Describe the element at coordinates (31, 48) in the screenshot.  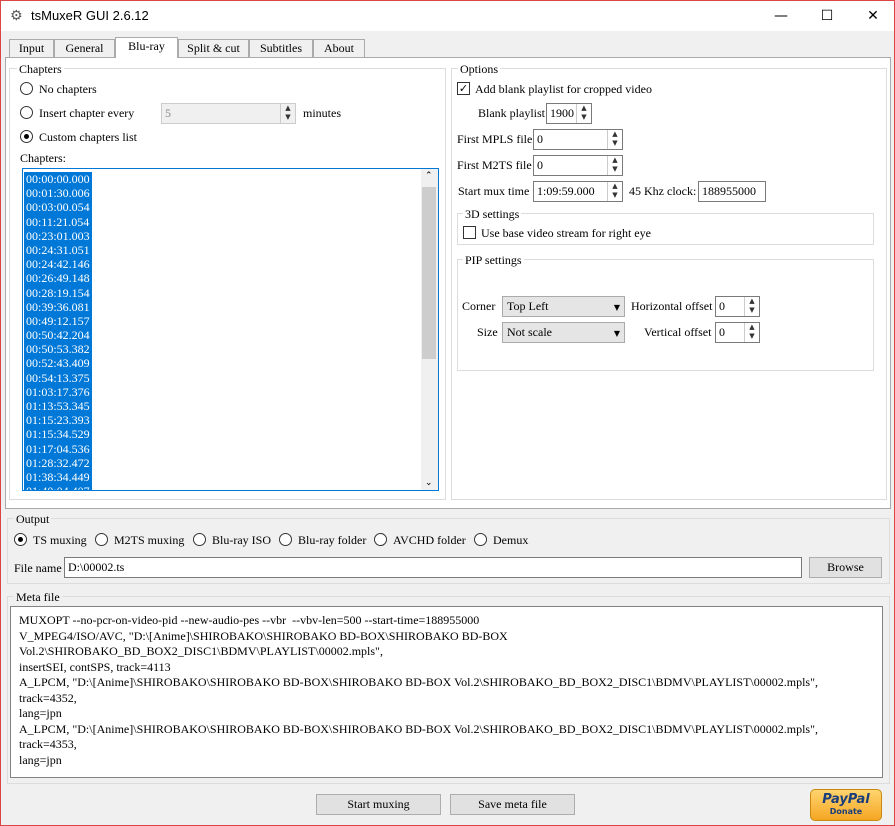
I see `tab-input: Input` at that location.